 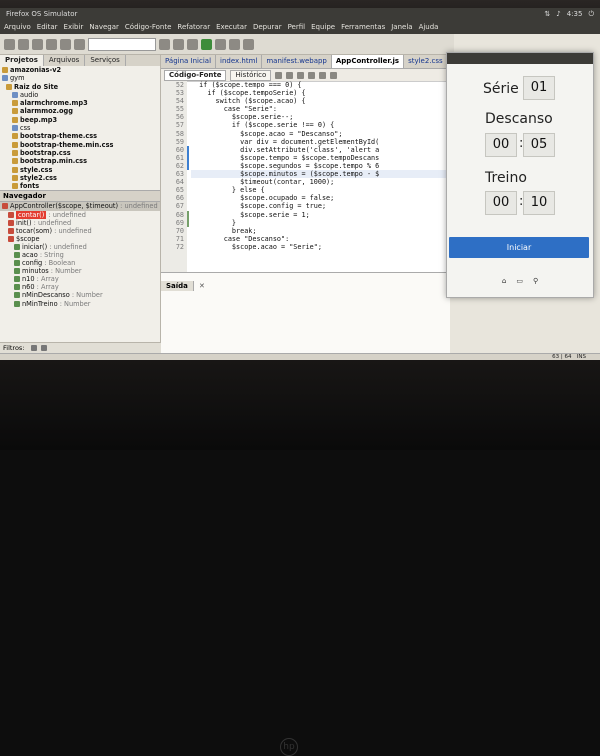 What do you see at coordinates (80, 223) in the screenshot?
I see `navigator-item: init() : undefined` at bounding box center [80, 223].